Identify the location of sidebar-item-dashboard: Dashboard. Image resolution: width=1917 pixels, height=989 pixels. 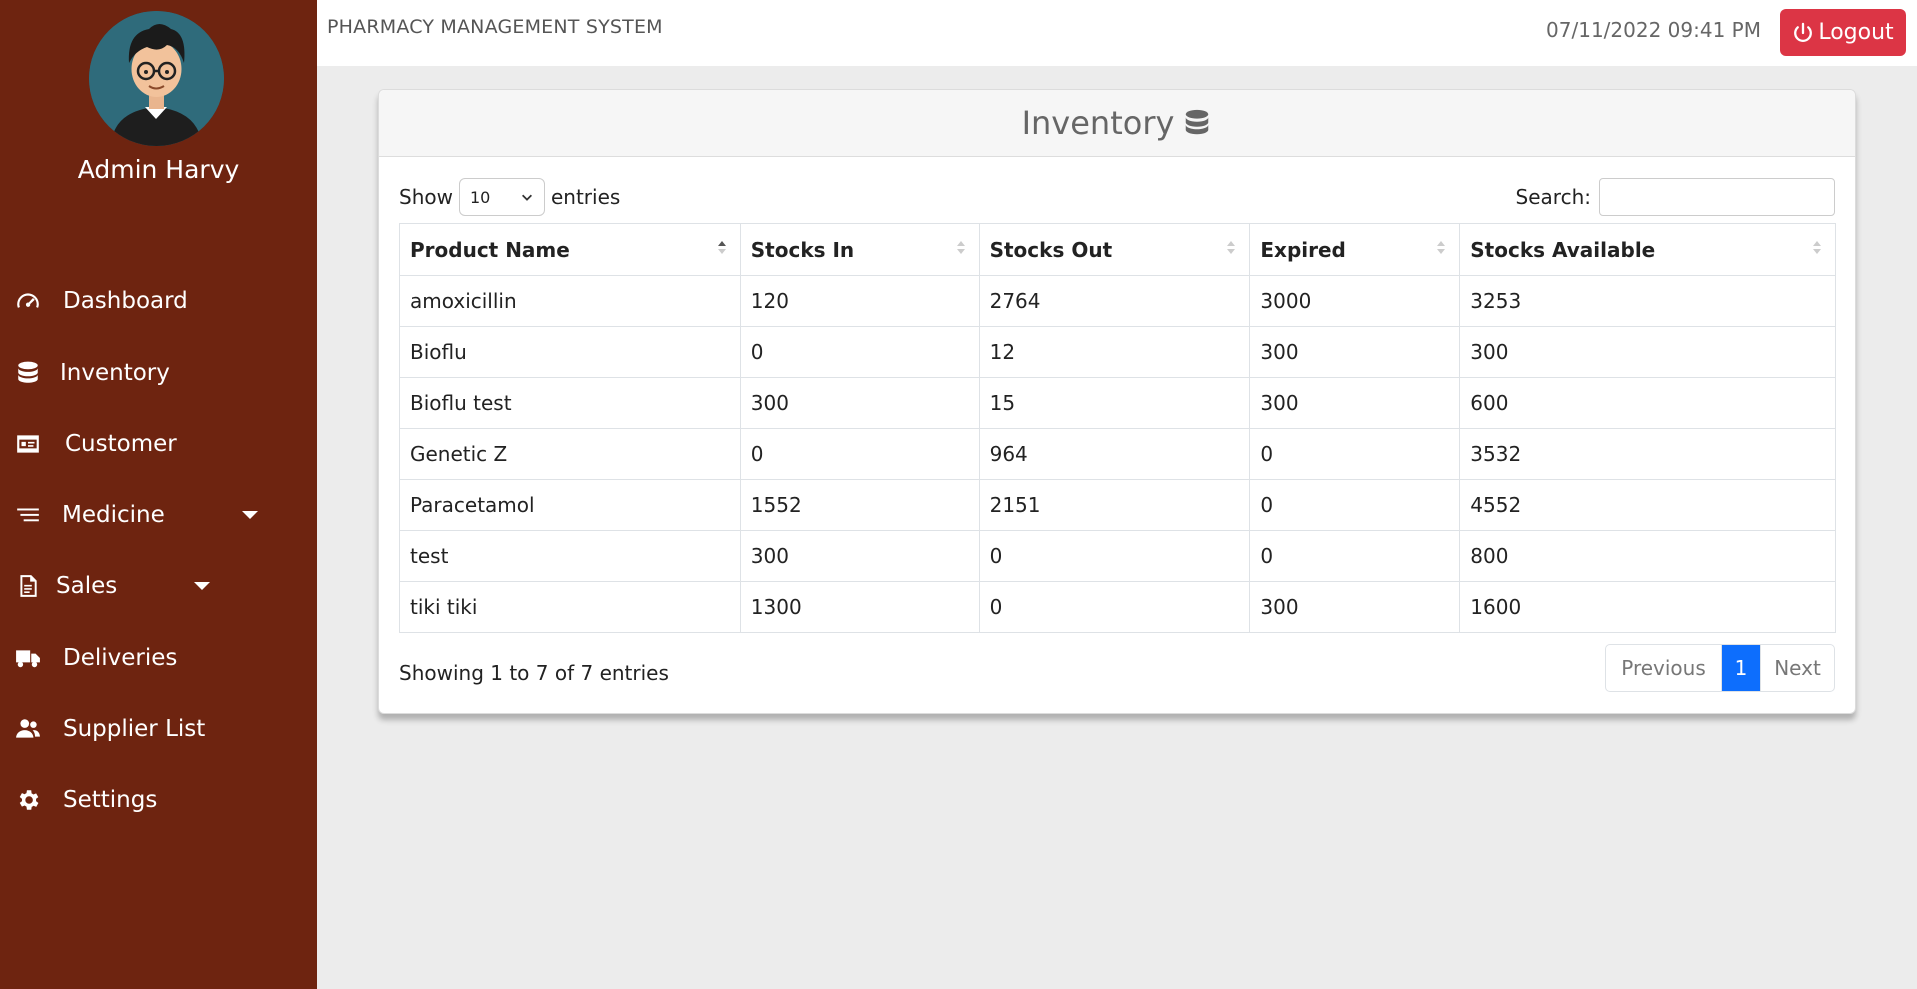
(158, 301).